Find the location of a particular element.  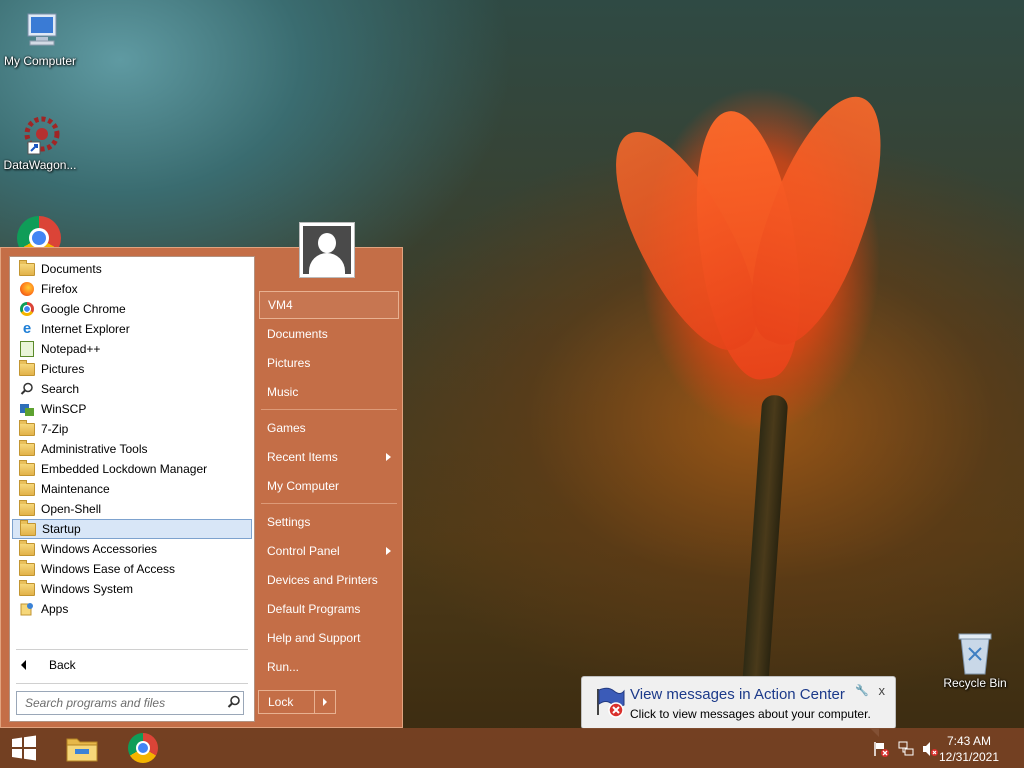

start-button is located at coordinates (24, 748).